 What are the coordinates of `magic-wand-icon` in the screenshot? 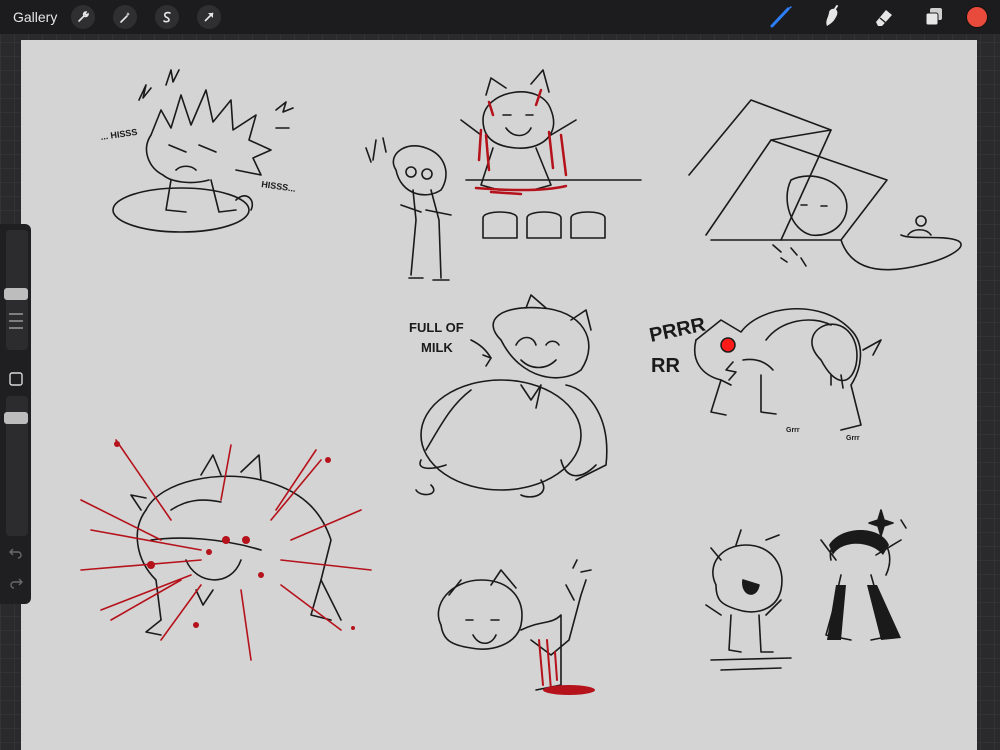 It's located at (125, 17).